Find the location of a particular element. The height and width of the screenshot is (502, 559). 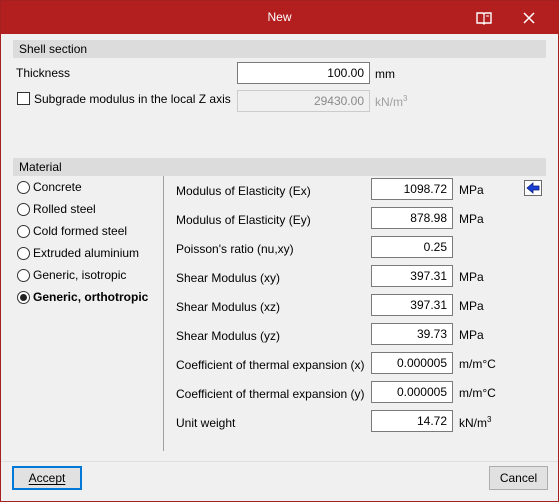

property-label: Shear Modulus (xz) is located at coordinates (228, 307).